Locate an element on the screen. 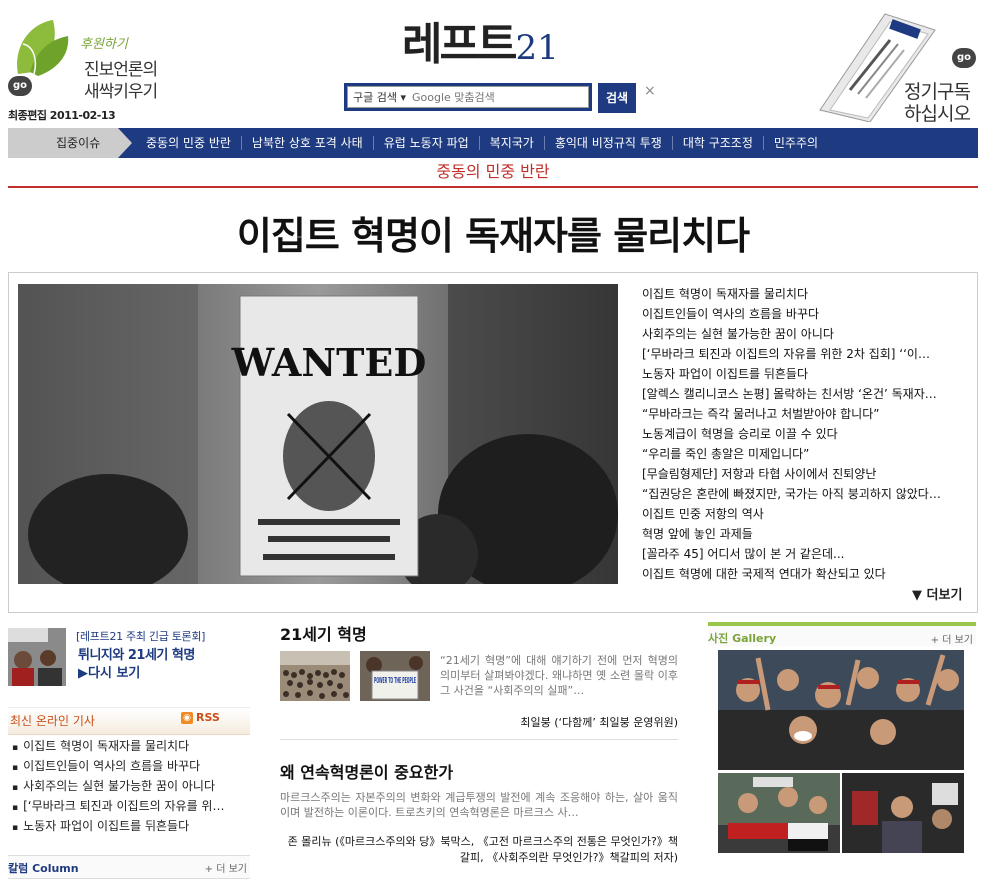  feature-link: 노동계급이 혁명을 승리로 이끌 수 있다 is located at coordinates (802, 434).